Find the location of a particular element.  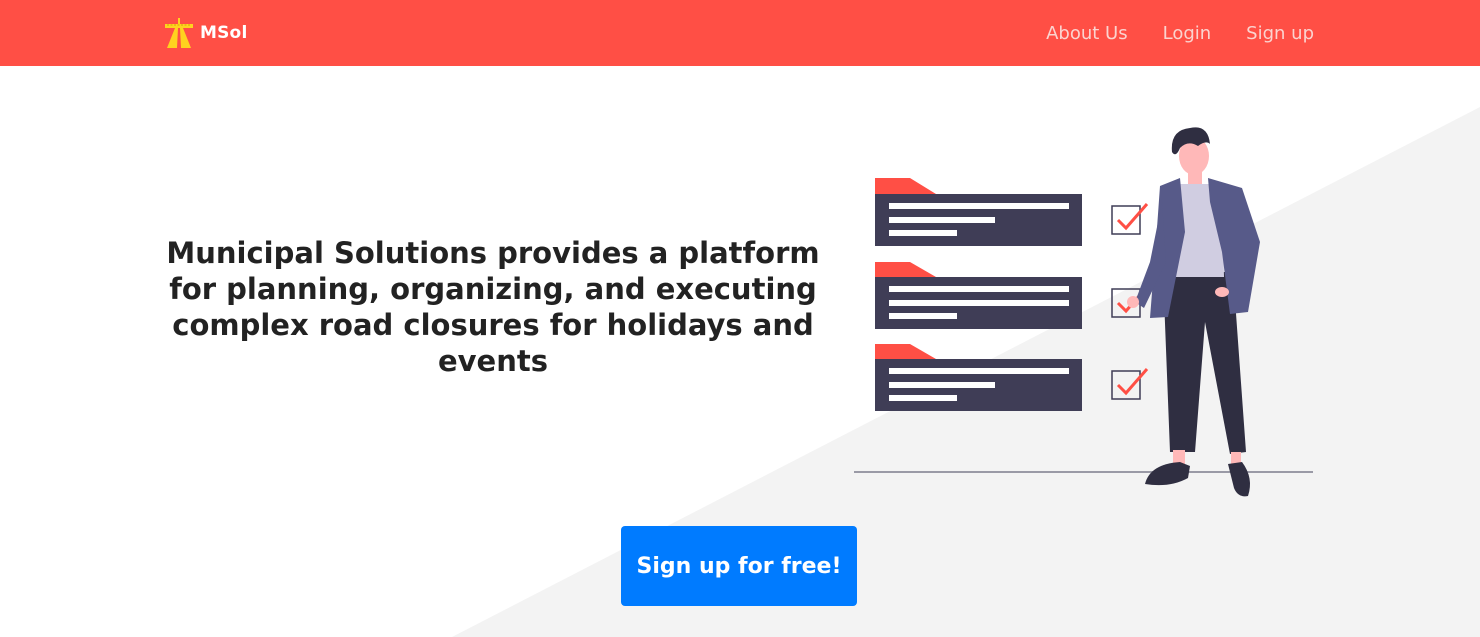

top-navbar: MSol About Us Login Sign up is located at coordinates (740, 33).